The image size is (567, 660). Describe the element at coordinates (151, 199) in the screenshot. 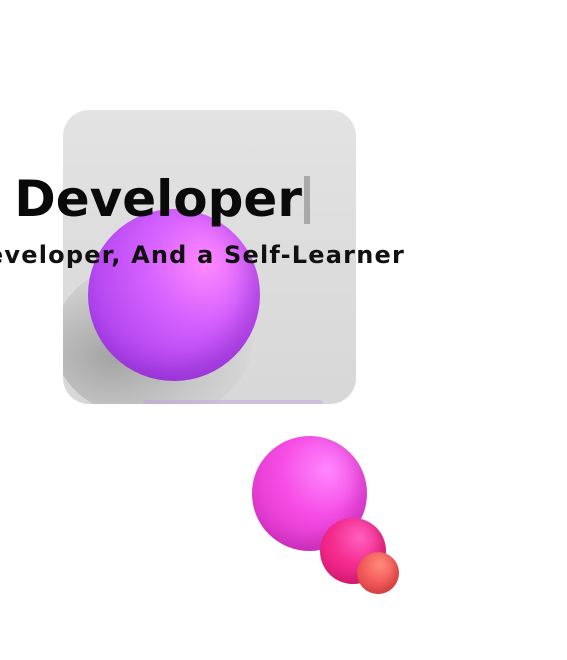

I see `hero-headline: Full Stack Web and Developer` at that location.